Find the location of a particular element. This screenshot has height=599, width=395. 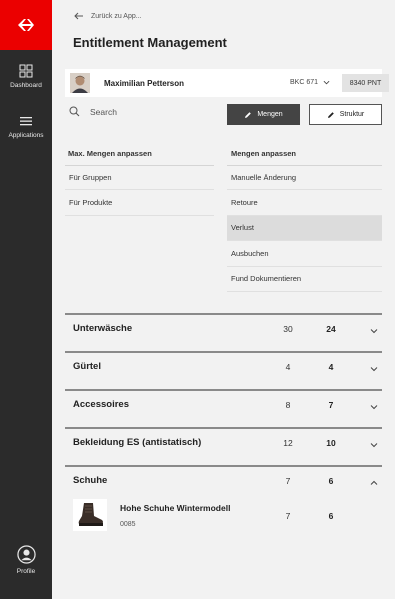

product-name: Hohe Schuhe Wintermodell is located at coordinates (175, 508).